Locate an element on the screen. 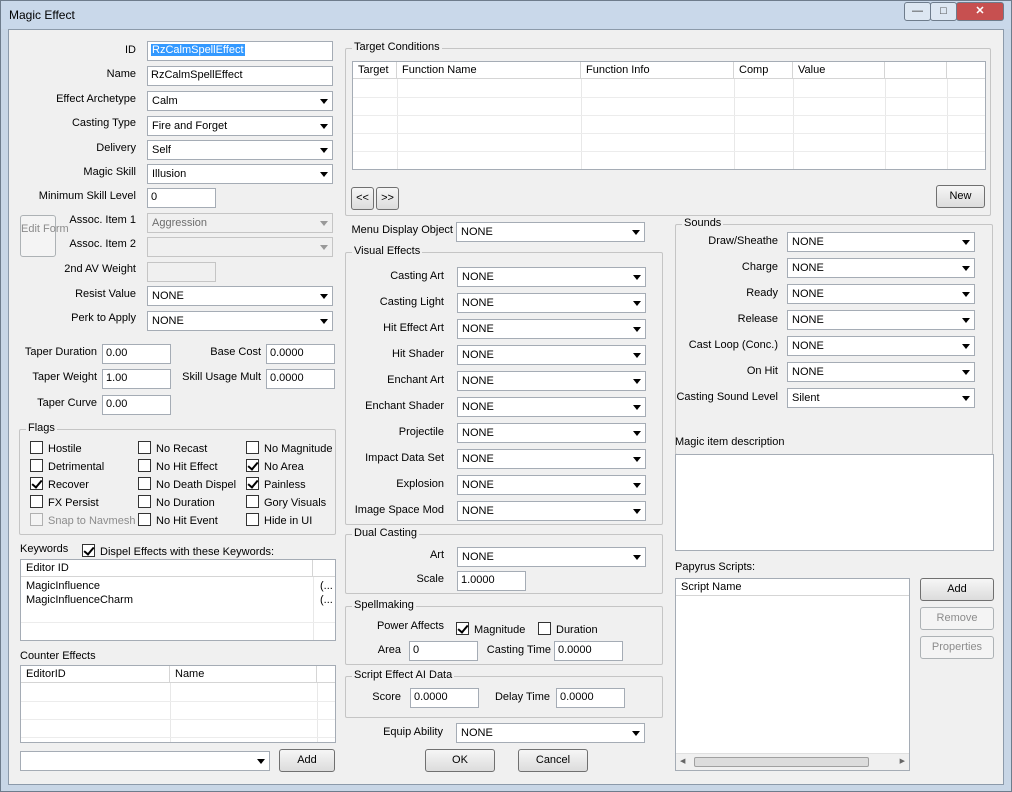 The width and height of the screenshot is (1012, 792). papyrus-scripts-list: Script Name ◀ ▶ is located at coordinates (792, 674).